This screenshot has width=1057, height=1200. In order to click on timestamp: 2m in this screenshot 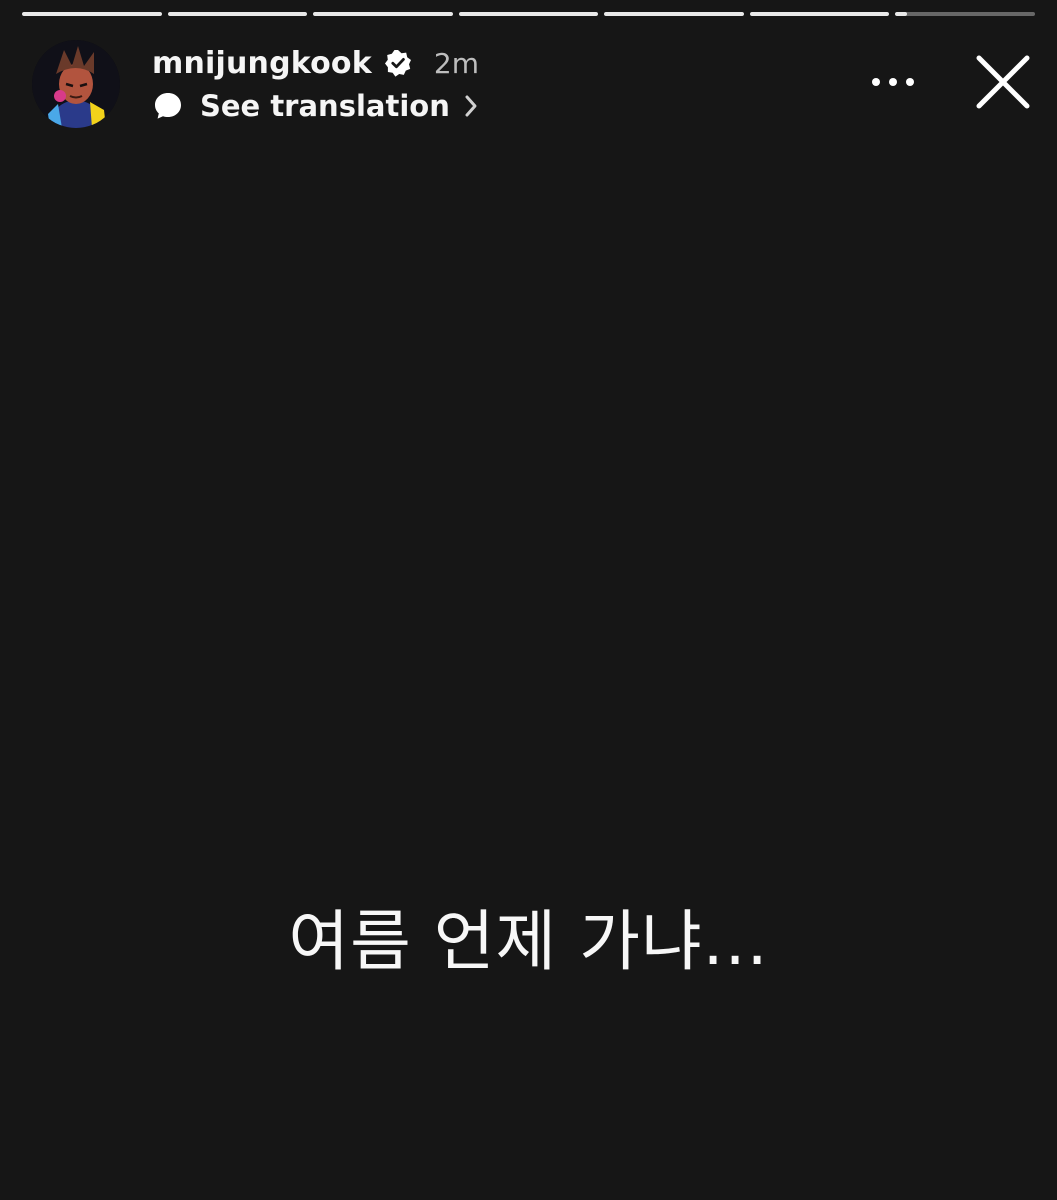, I will do `click(456, 63)`.